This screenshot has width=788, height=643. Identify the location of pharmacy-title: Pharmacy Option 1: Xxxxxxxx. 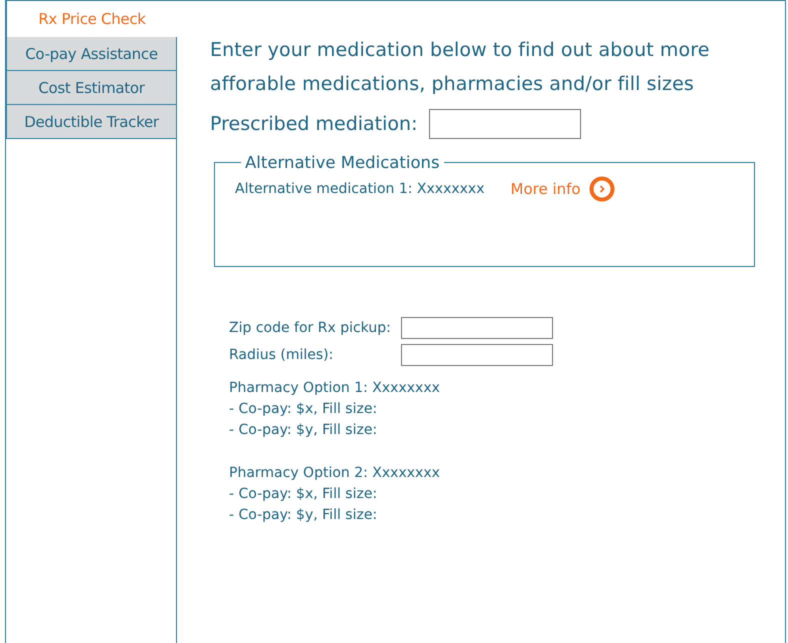
(335, 388).